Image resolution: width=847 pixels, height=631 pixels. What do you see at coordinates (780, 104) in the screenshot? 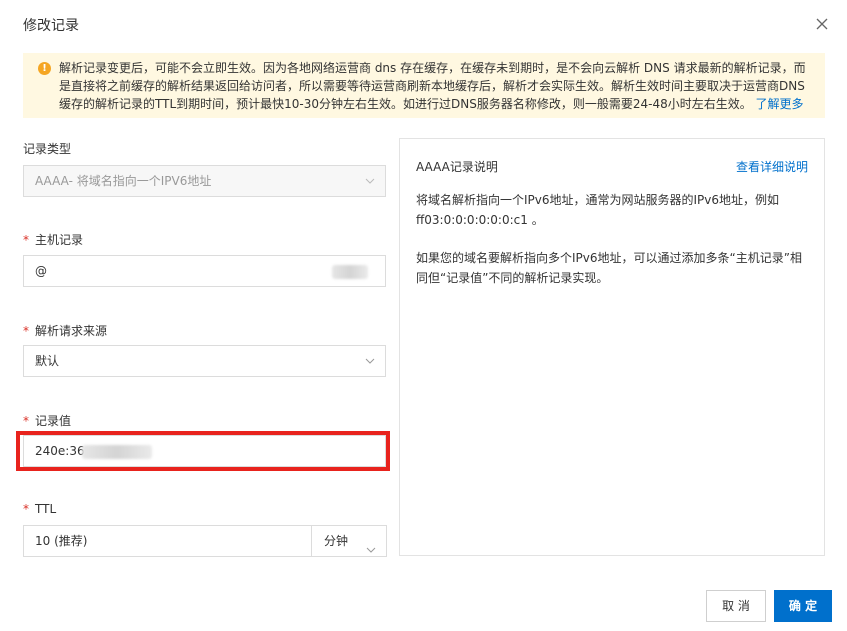
I see `learn-more-link: 了解更多` at bounding box center [780, 104].